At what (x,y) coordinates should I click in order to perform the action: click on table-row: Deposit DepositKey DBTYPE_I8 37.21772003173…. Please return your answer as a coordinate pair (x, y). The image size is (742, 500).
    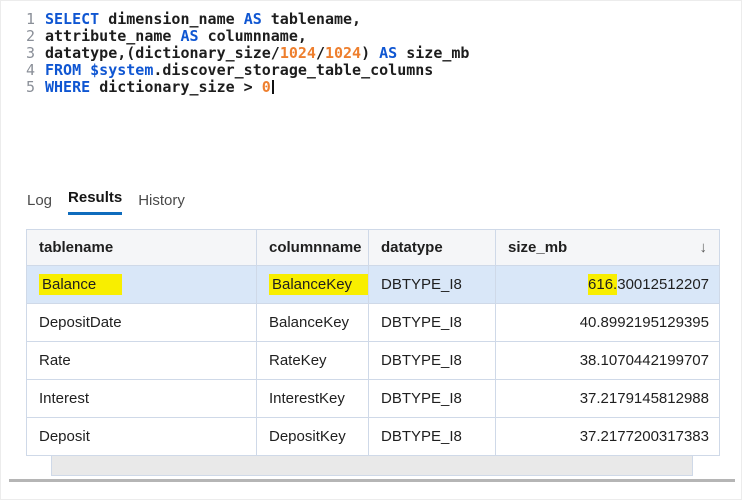
    Looking at the image, I should click on (373, 436).